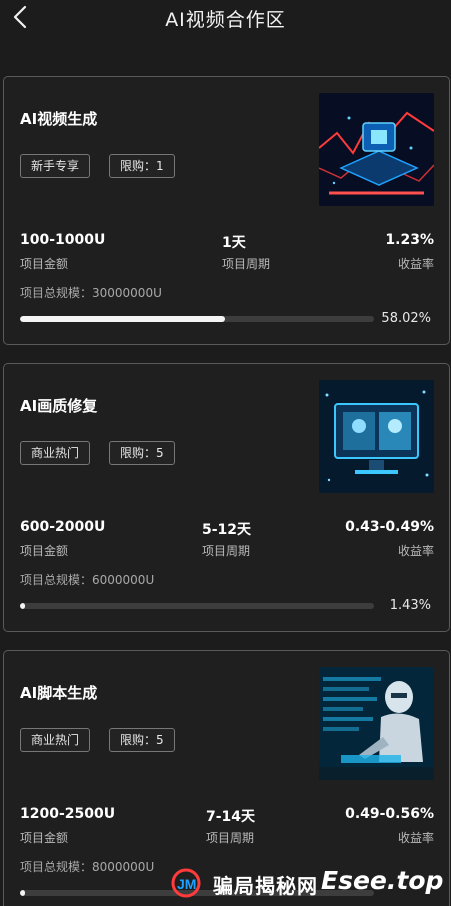  What do you see at coordinates (265, 886) in the screenshot?
I see `watermark-text: 骗局揭秘网` at bounding box center [265, 886].